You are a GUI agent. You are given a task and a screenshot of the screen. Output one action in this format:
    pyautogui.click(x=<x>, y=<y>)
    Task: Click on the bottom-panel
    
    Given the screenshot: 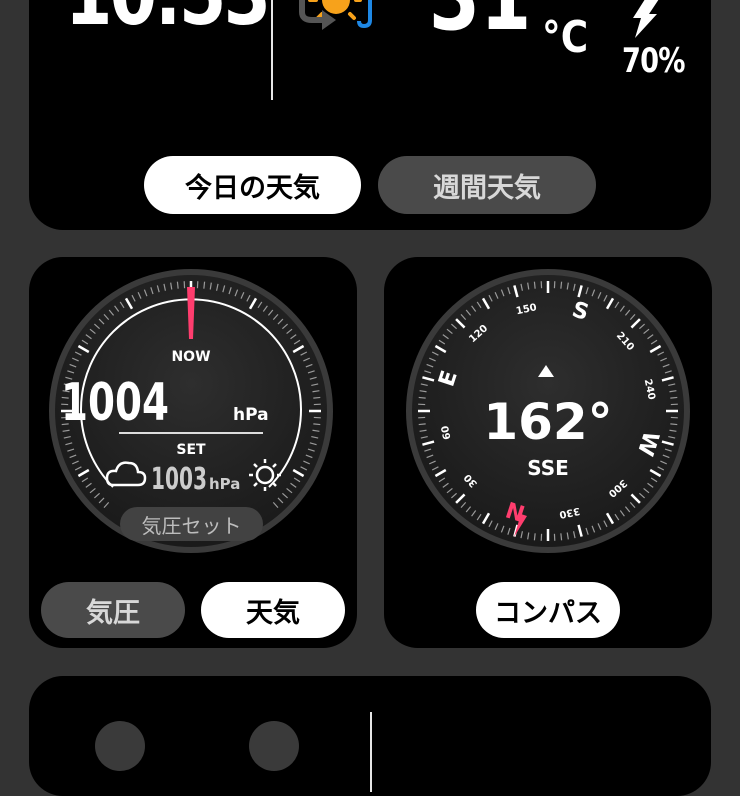 What is the action you would take?
    pyautogui.click(x=370, y=736)
    